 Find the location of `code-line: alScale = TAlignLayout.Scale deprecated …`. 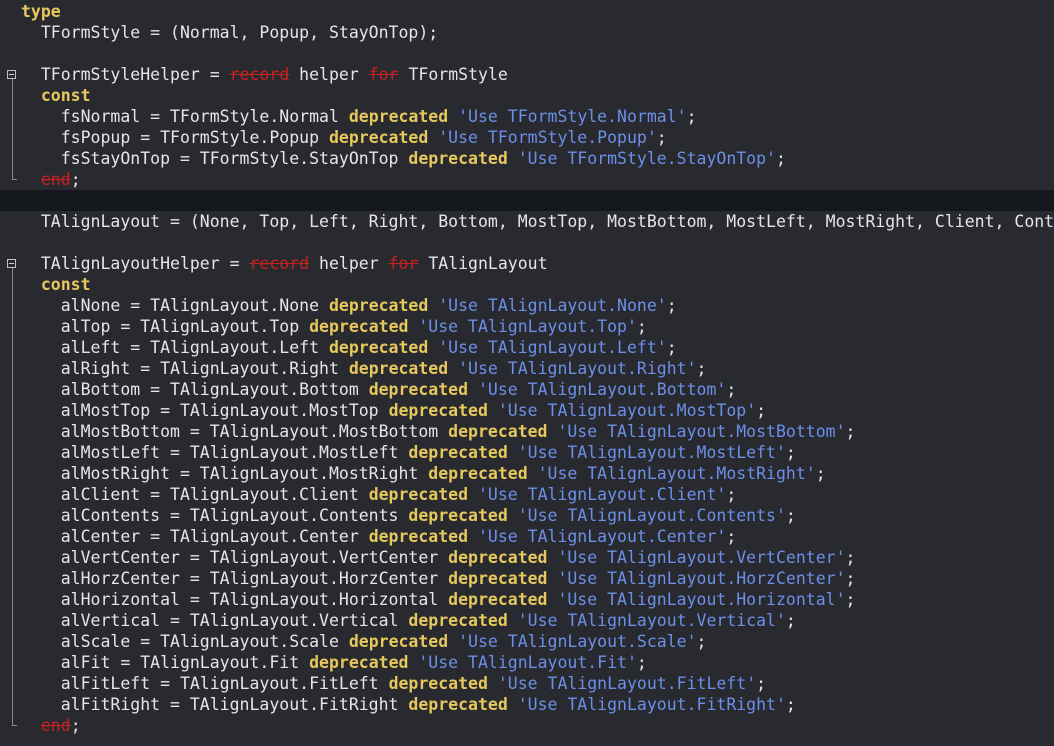

code-line: alScale = TAlignLayout.Scale deprecated … is located at coordinates (527, 641).